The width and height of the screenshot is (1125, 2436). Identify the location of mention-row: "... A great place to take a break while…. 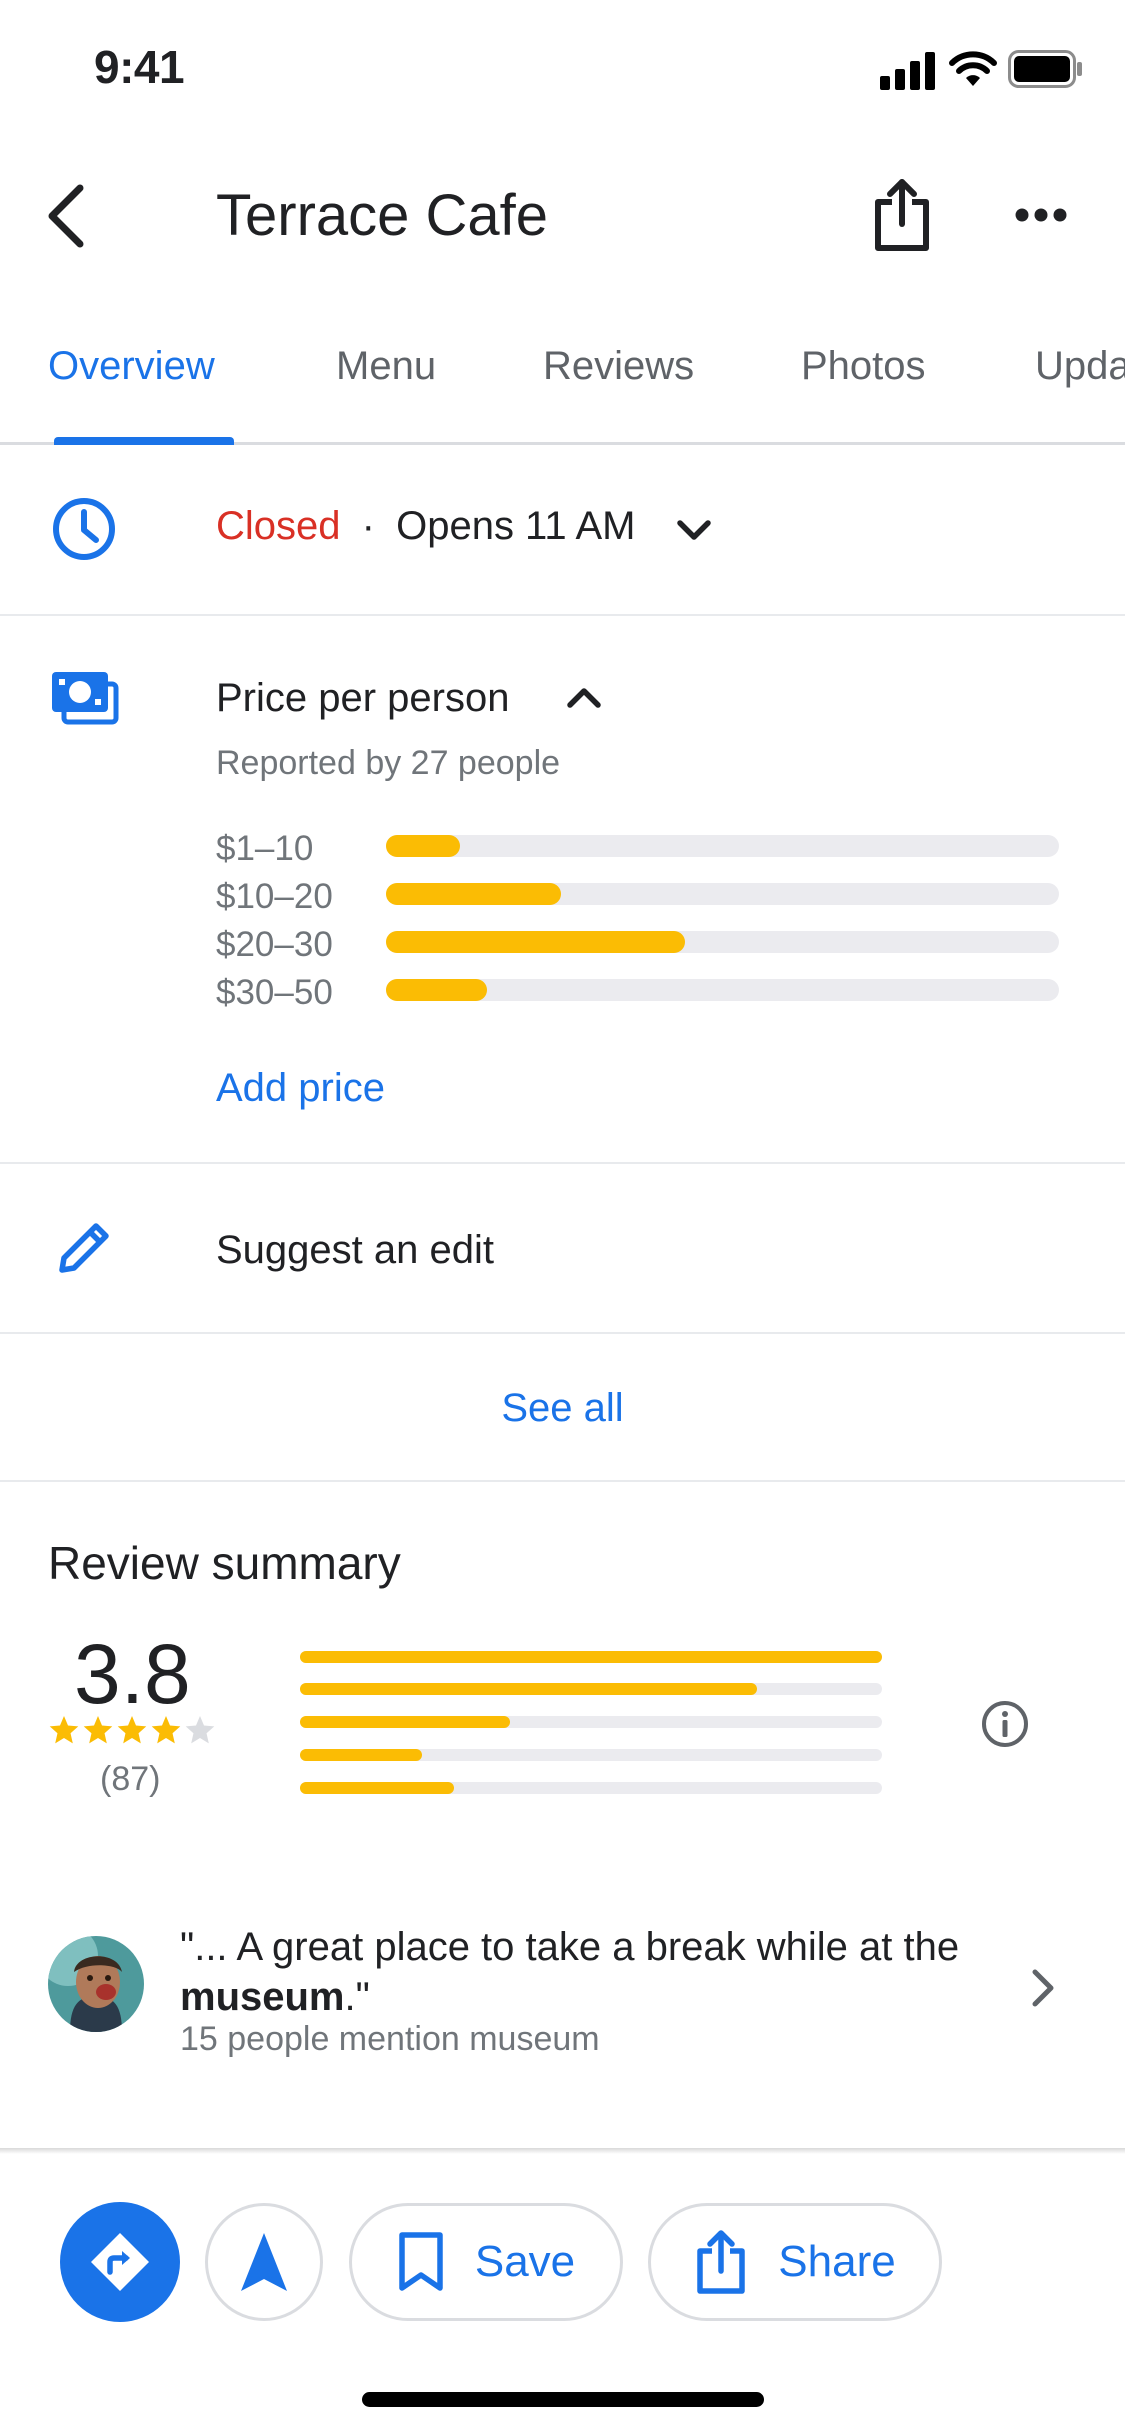
(562, 1990).